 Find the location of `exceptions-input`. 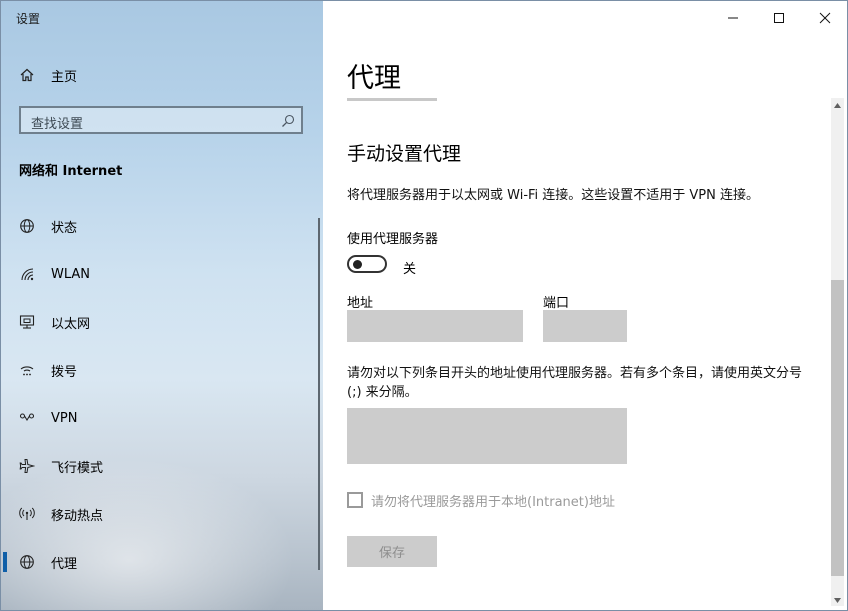

exceptions-input is located at coordinates (487, 436).